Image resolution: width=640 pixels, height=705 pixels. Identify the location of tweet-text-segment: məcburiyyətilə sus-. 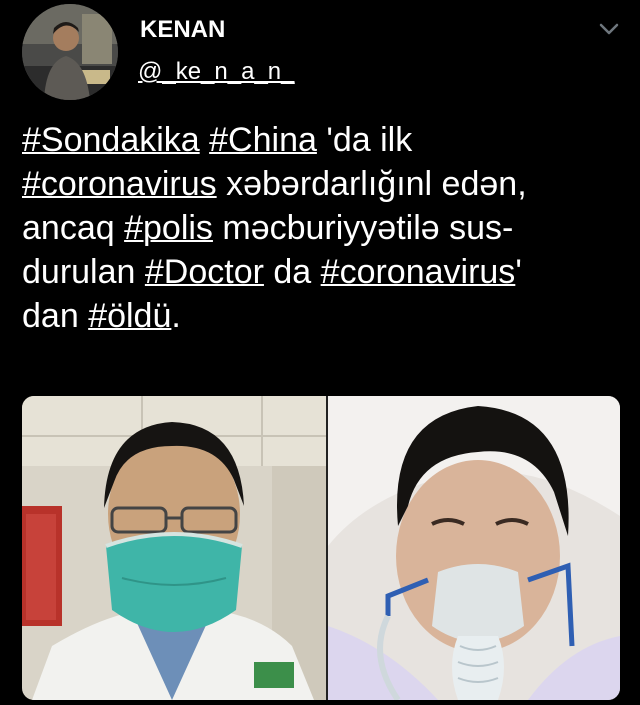
(363, 228).